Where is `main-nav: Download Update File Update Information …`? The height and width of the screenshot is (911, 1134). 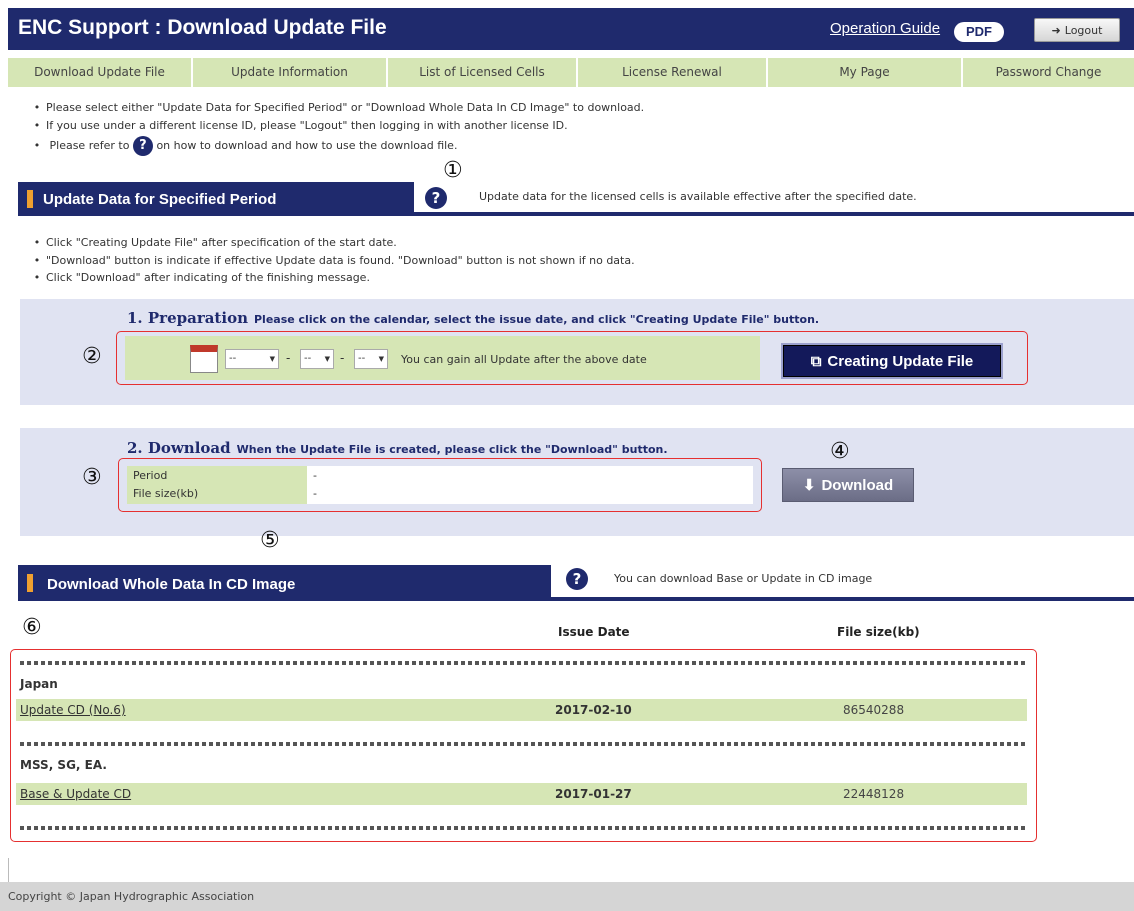
main-nav: Download Update File Update Information … is located at coordinates (571, 72).